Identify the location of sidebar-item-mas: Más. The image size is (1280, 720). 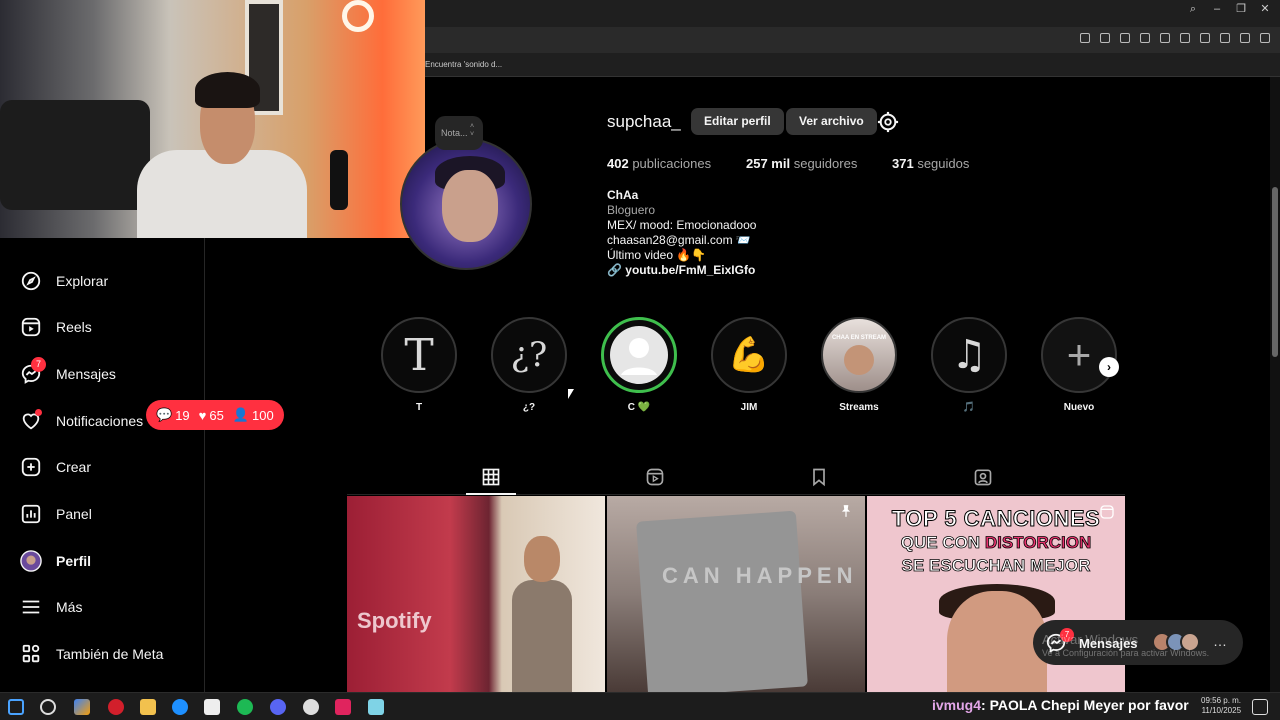
(51, 607).